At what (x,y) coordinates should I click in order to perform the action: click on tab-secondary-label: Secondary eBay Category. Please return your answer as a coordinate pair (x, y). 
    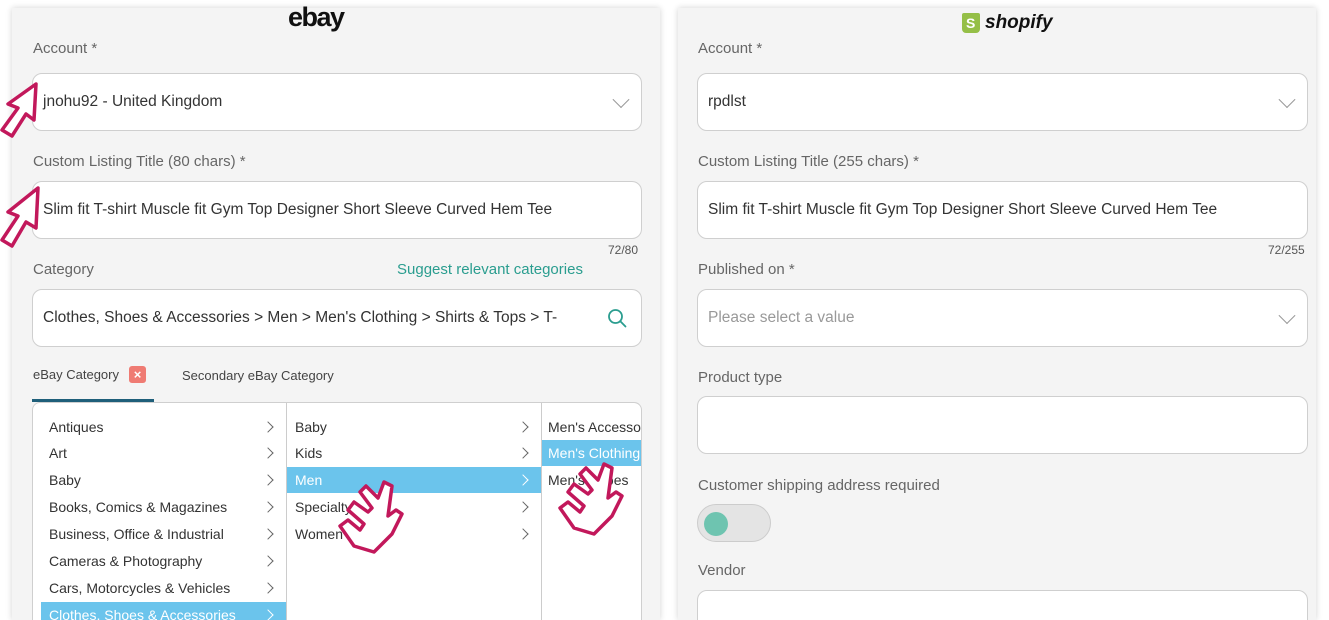
    Looking at the image, I should click on (258, 375).